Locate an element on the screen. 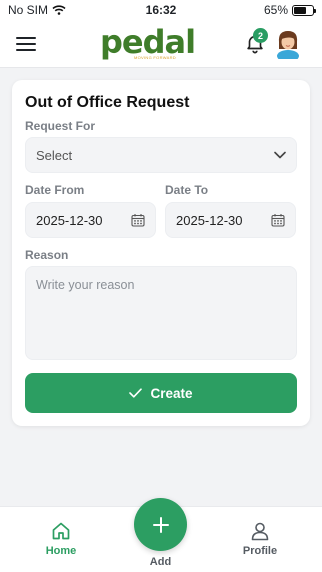 This screenshot has width=322, height=572. status-right: 65% is located at coordinates (289, 10).